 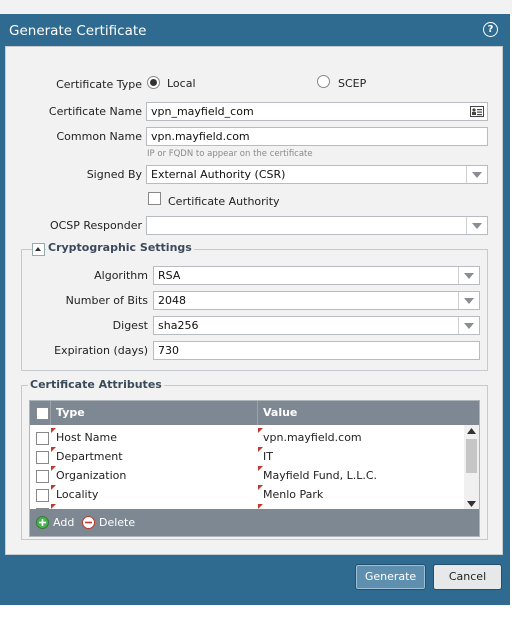 I want to click on signed-by-value: External Authority (CSR), so click(x=218, y=174).